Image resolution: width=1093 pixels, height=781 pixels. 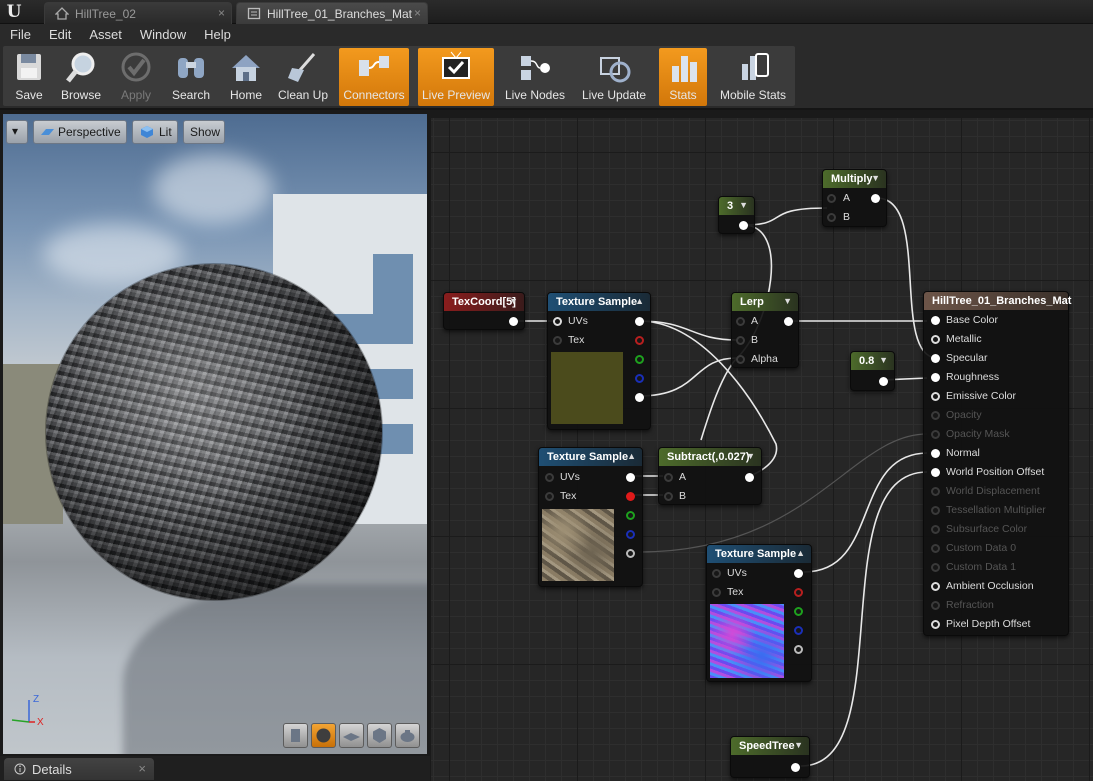 I want to click on preview-cube-button, so click(x=379, y=735).